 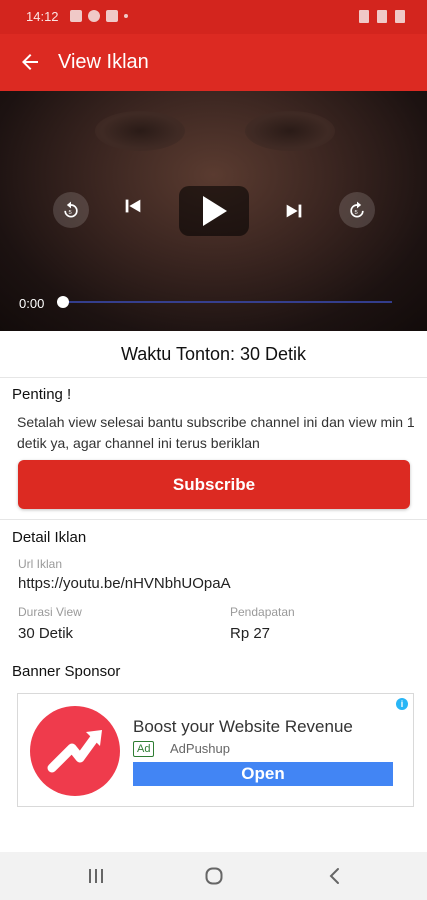 I want to click on status-bar: 14:12, so click(x=213, y=17).